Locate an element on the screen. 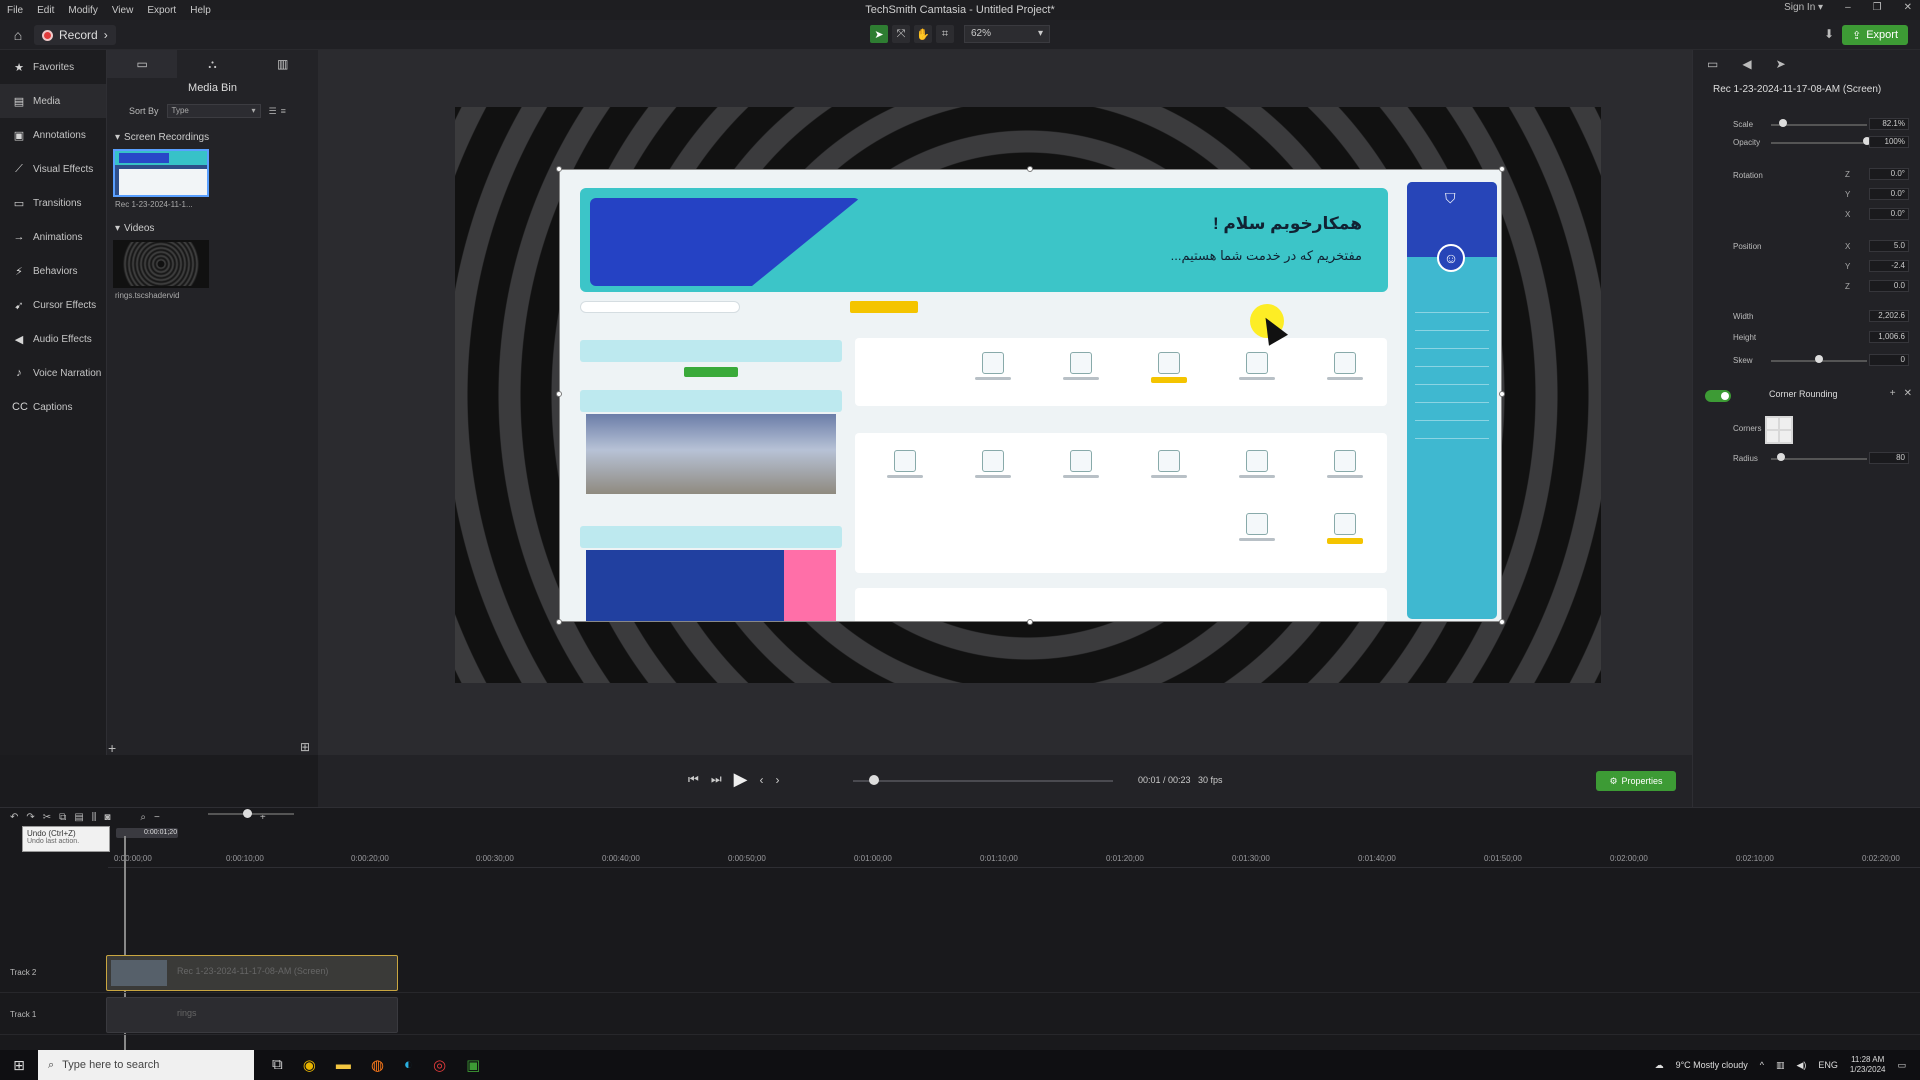  maximize-icon: ❐ is located at coordinates (1877, 7).